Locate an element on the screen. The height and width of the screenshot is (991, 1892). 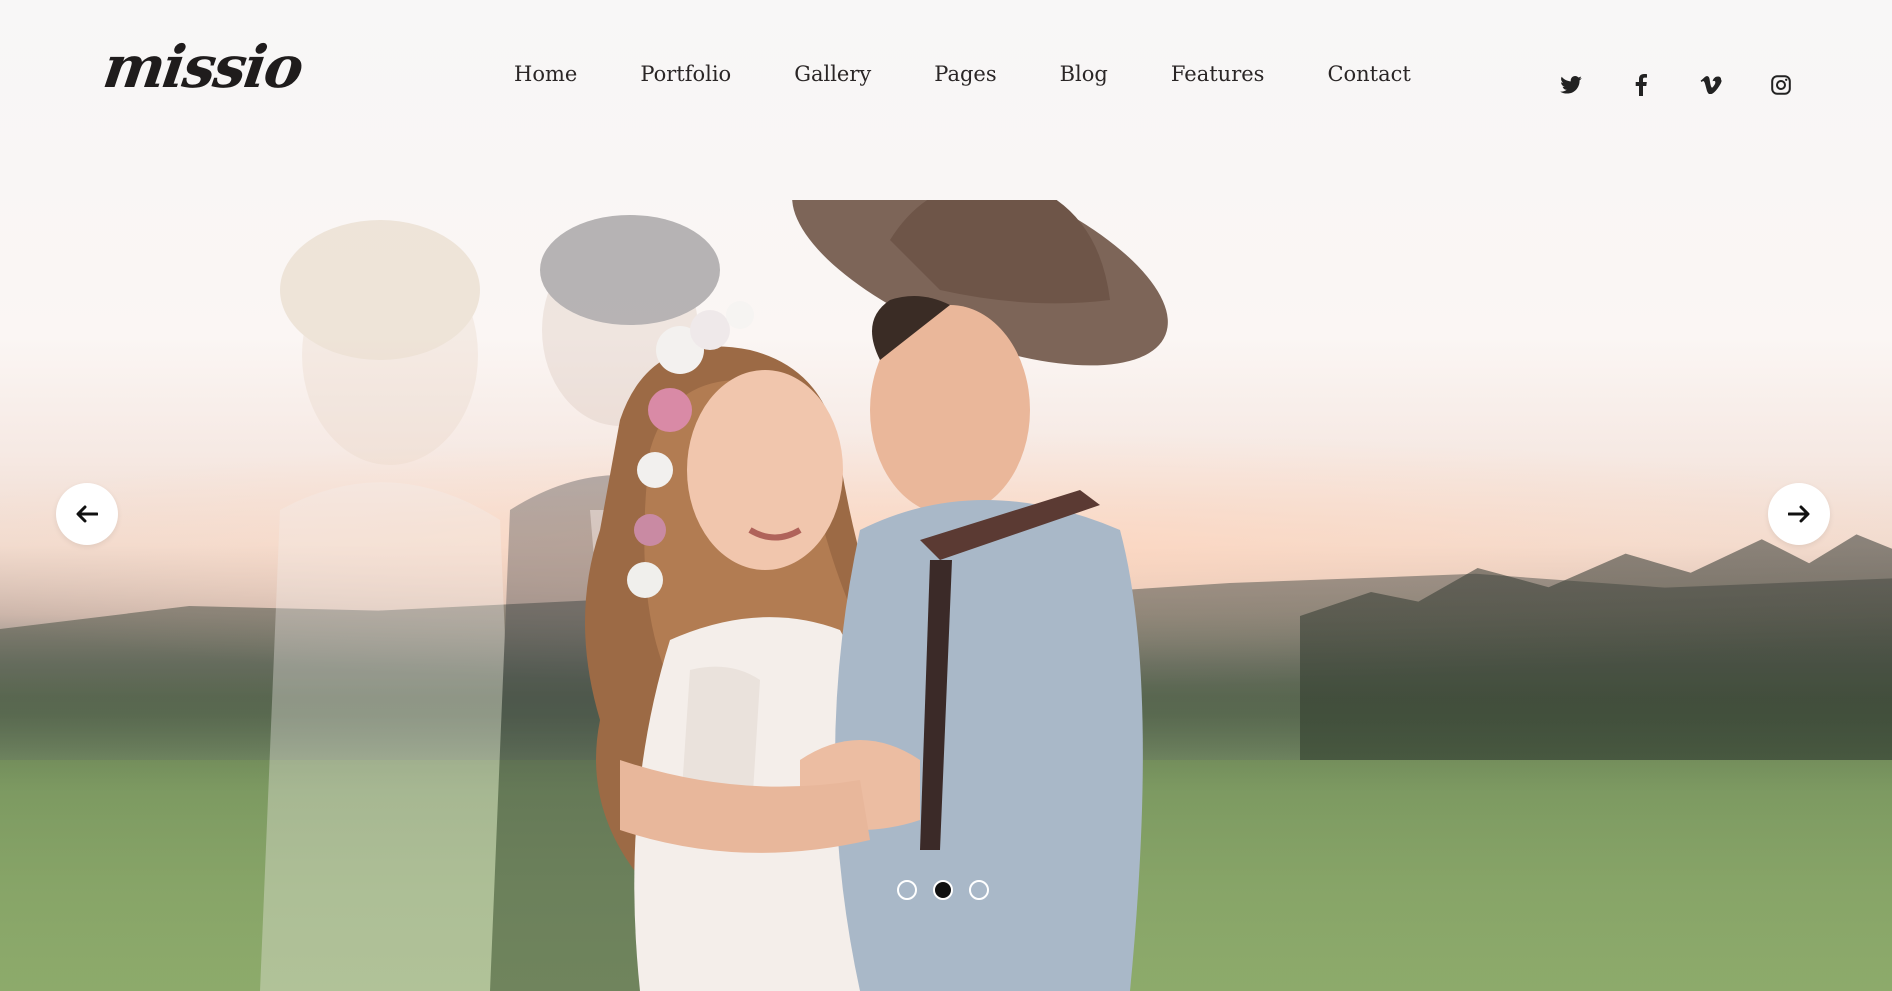
social-links is located at coordinates (1696, 85).